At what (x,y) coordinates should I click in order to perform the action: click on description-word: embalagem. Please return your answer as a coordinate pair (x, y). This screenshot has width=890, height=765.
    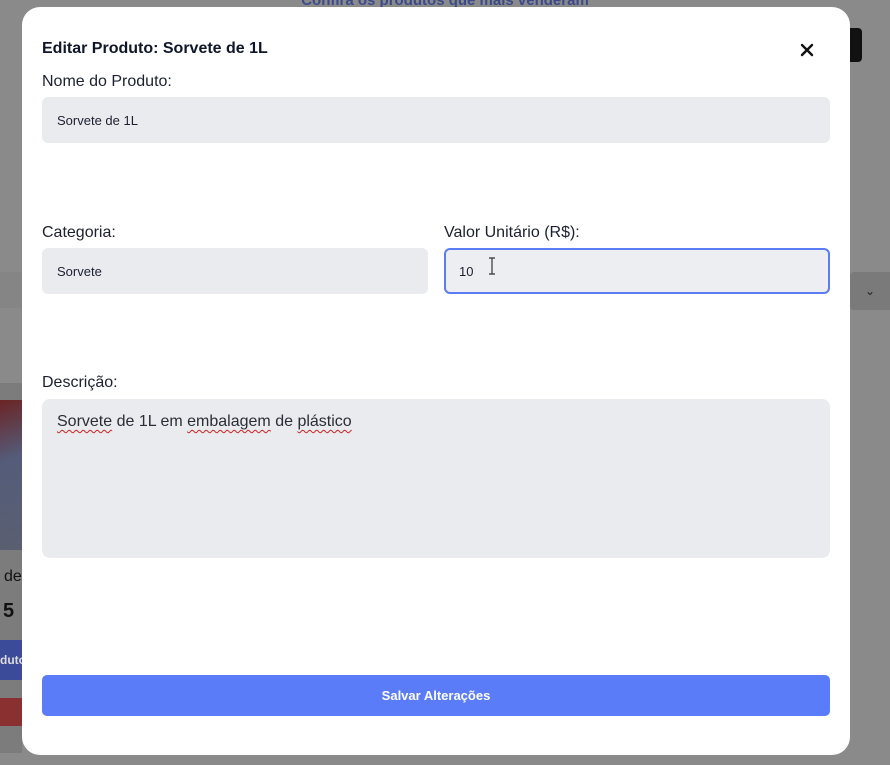
    Looking at the image, I should click on (229, 421).